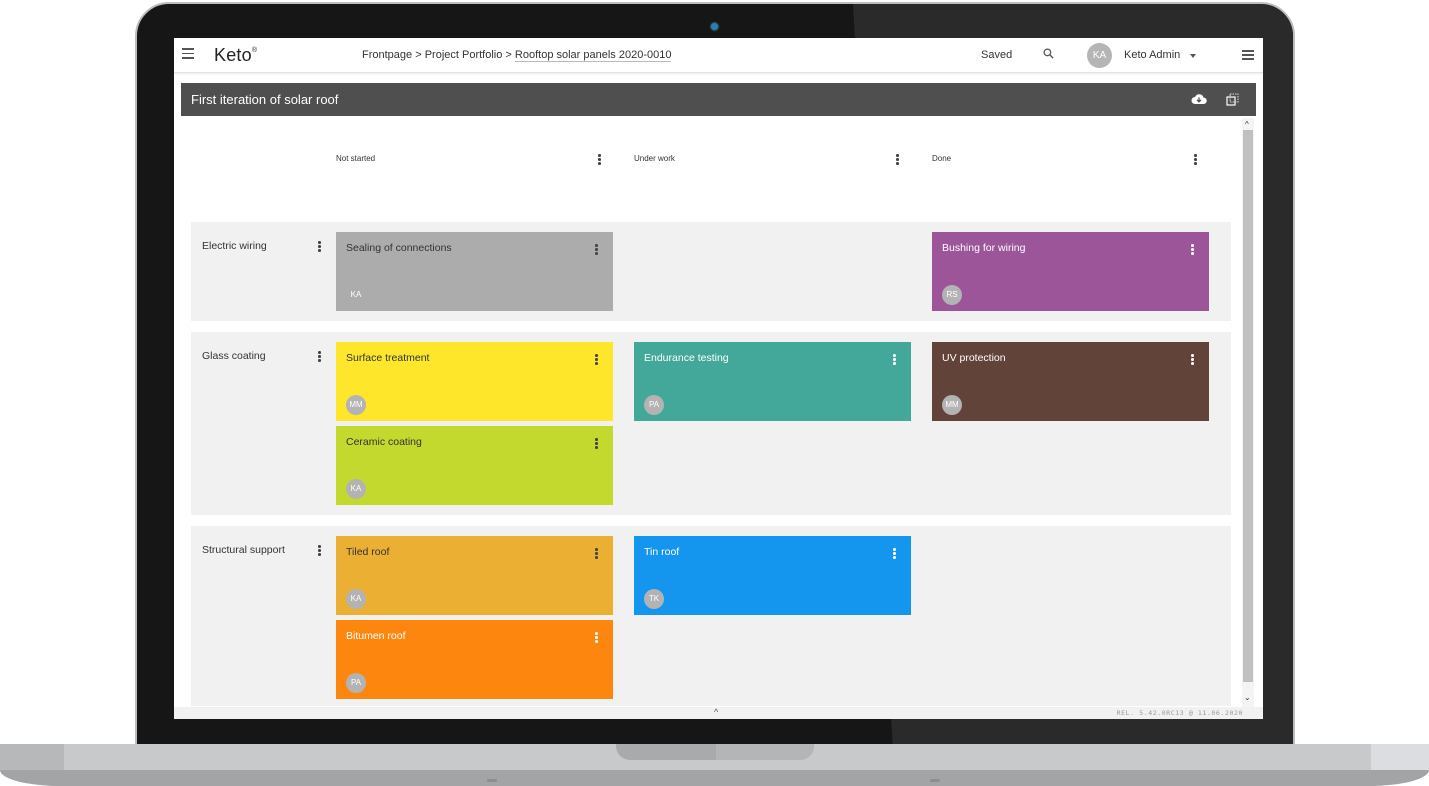 The image size is (1429, 786). Describe the element at coordinates (1247, 697) in the screenshot. I see `scroll-down-icon: ⌄` at that location.